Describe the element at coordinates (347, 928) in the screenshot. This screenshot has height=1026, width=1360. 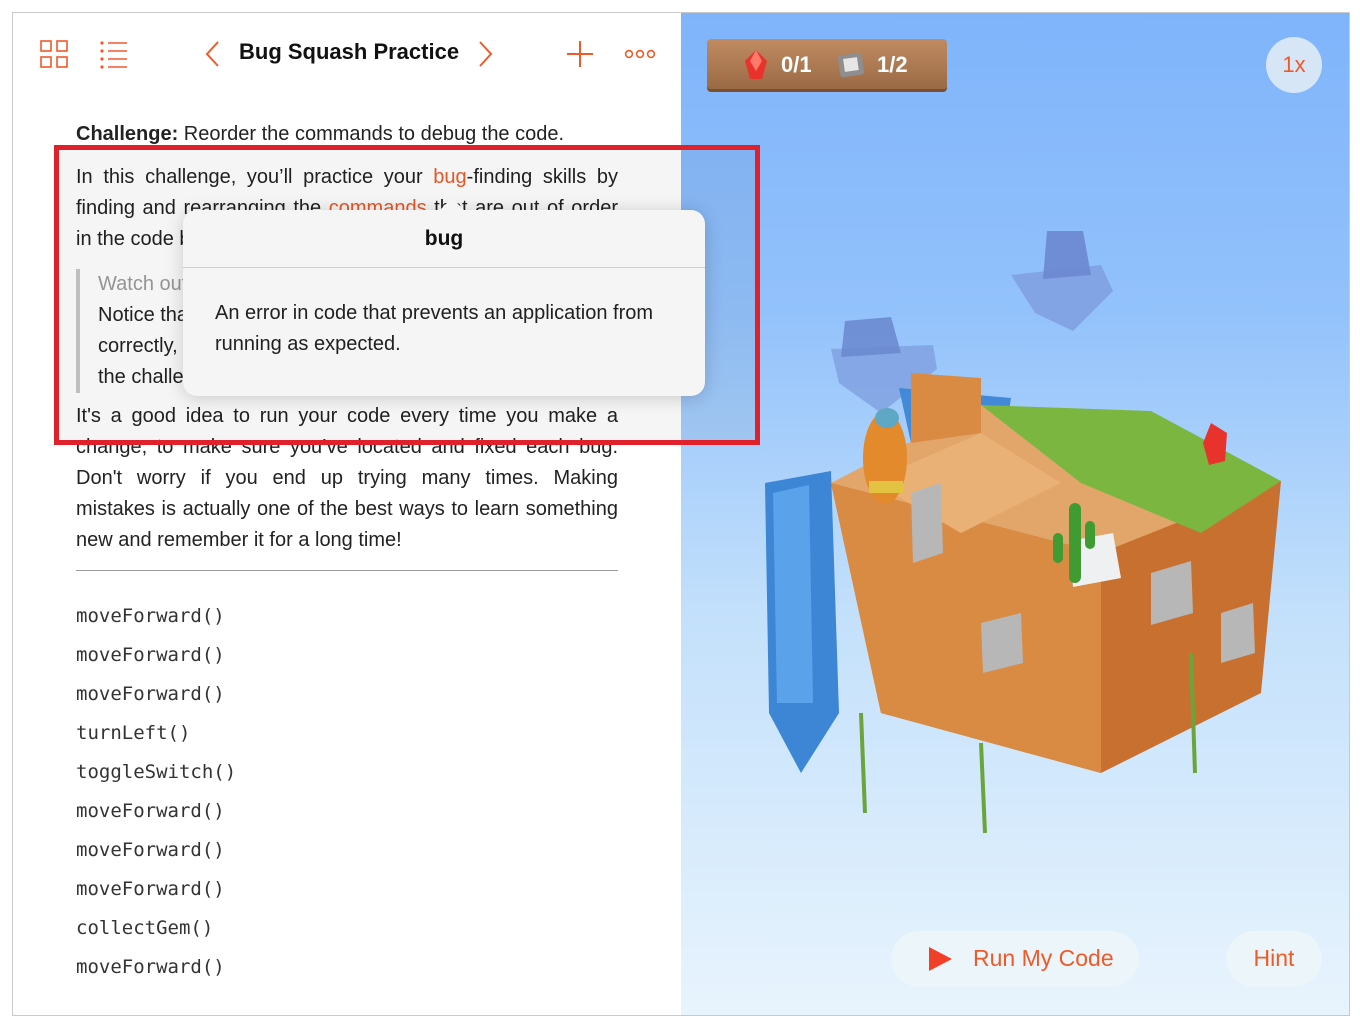
I see `code-line: collectGem()` at that location.